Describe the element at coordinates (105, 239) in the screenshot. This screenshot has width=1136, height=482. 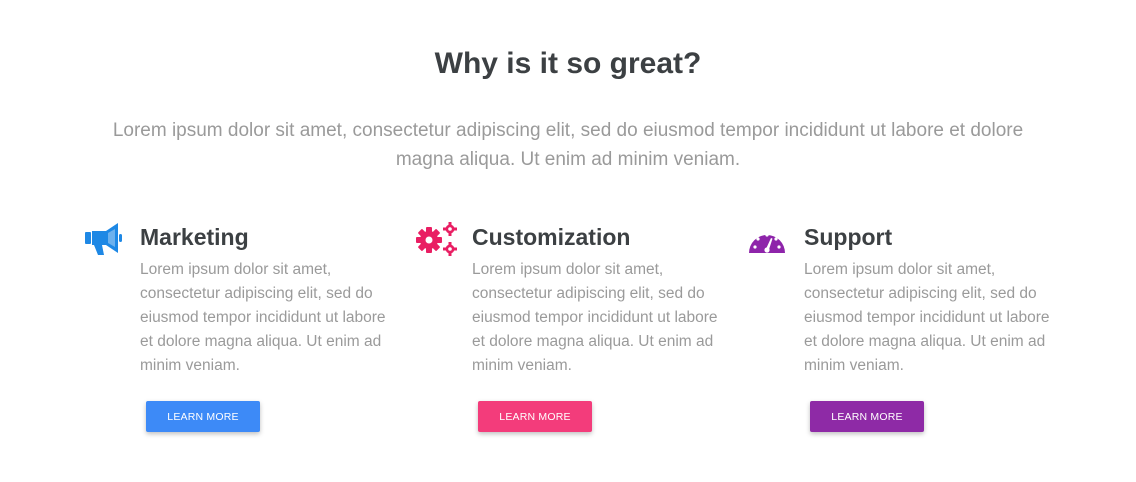
I see `megaphone-icon` at that location.